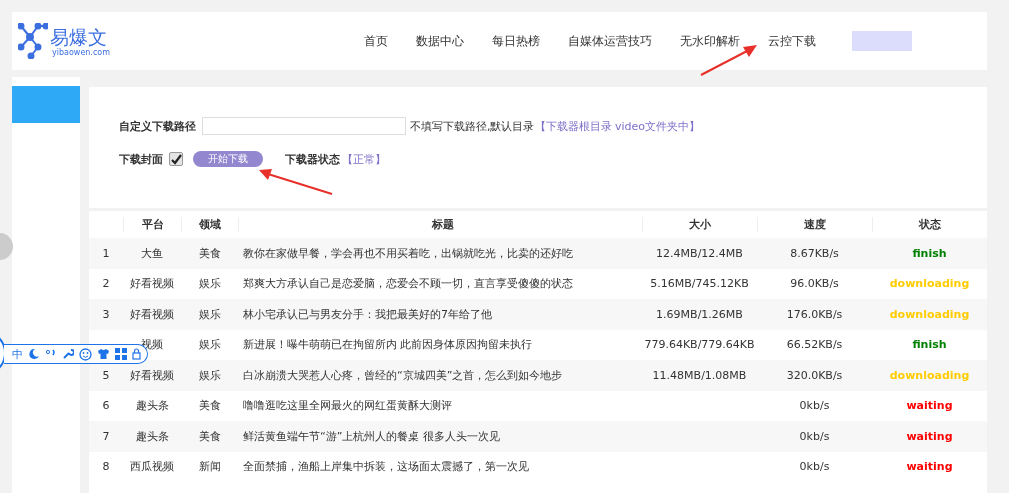 The height and width of the screenshot is (493, 1009). Describe the element at coordinates (68, 354) in the screenshot. I see `wrench-icon` at that location.